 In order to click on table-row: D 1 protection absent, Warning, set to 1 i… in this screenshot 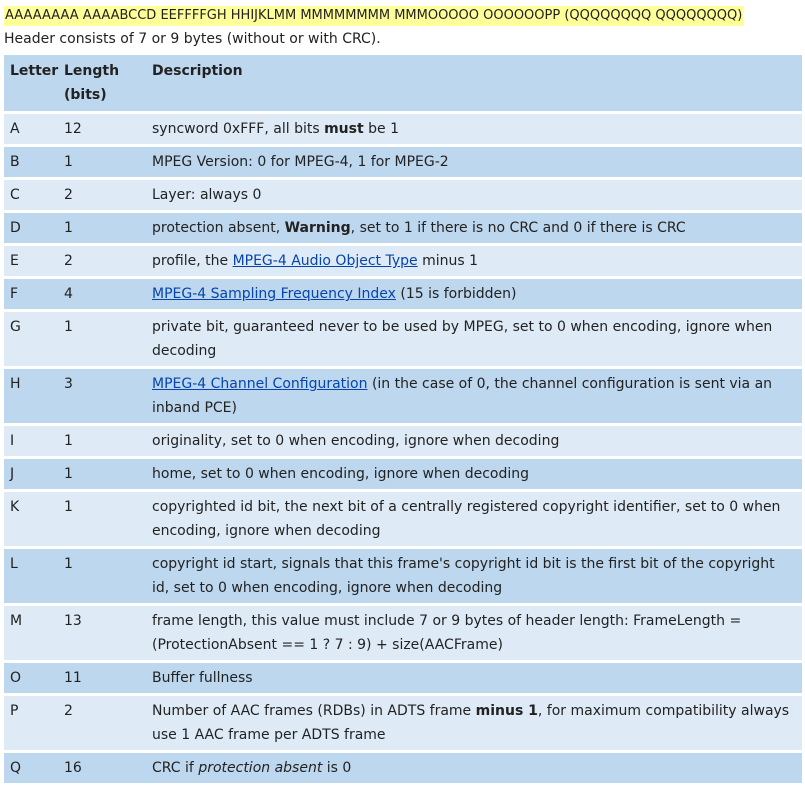, I will do `click(403, 228)`.